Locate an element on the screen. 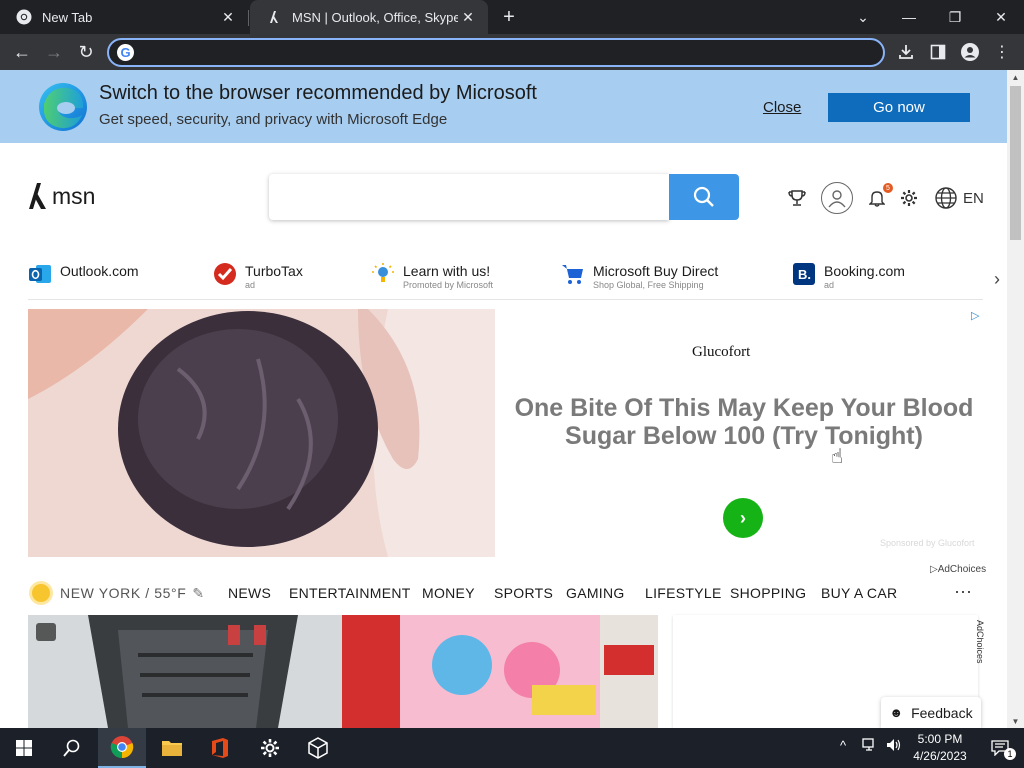 Image resolution: width=1024 pixels, height=768 pixels. nav-gaming: GAMING is located at coordinates (595, 593).